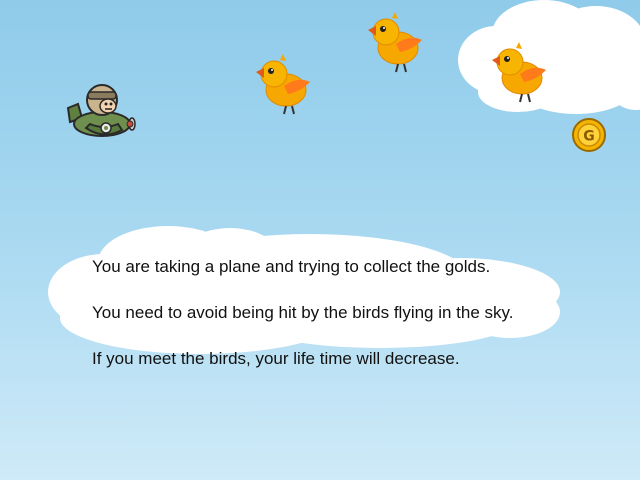 This screenshot has height=480, width=640. I want to click on player-plane-icon, so click(101, 110).